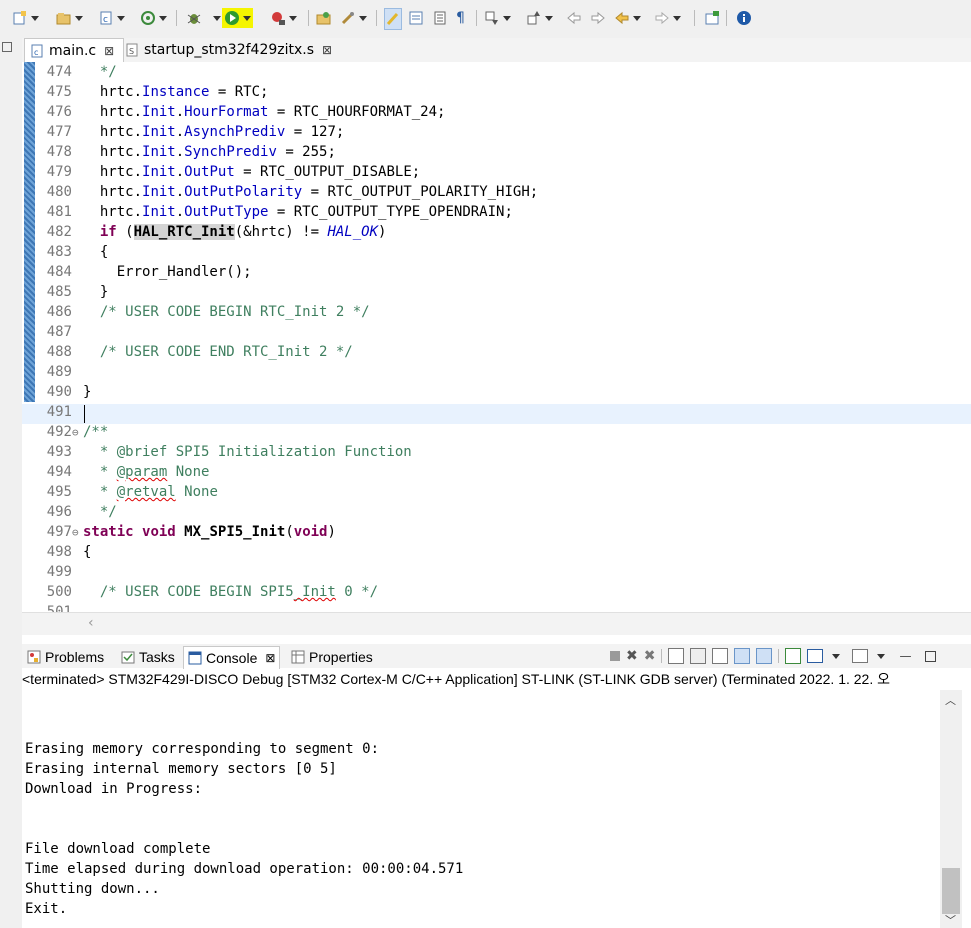 The image size is (971, 928). What do you see at coordinates (496, 274) in the screenshot?
I see `code-line: 484 Error_Handler();` at bounding box center [496, 274].